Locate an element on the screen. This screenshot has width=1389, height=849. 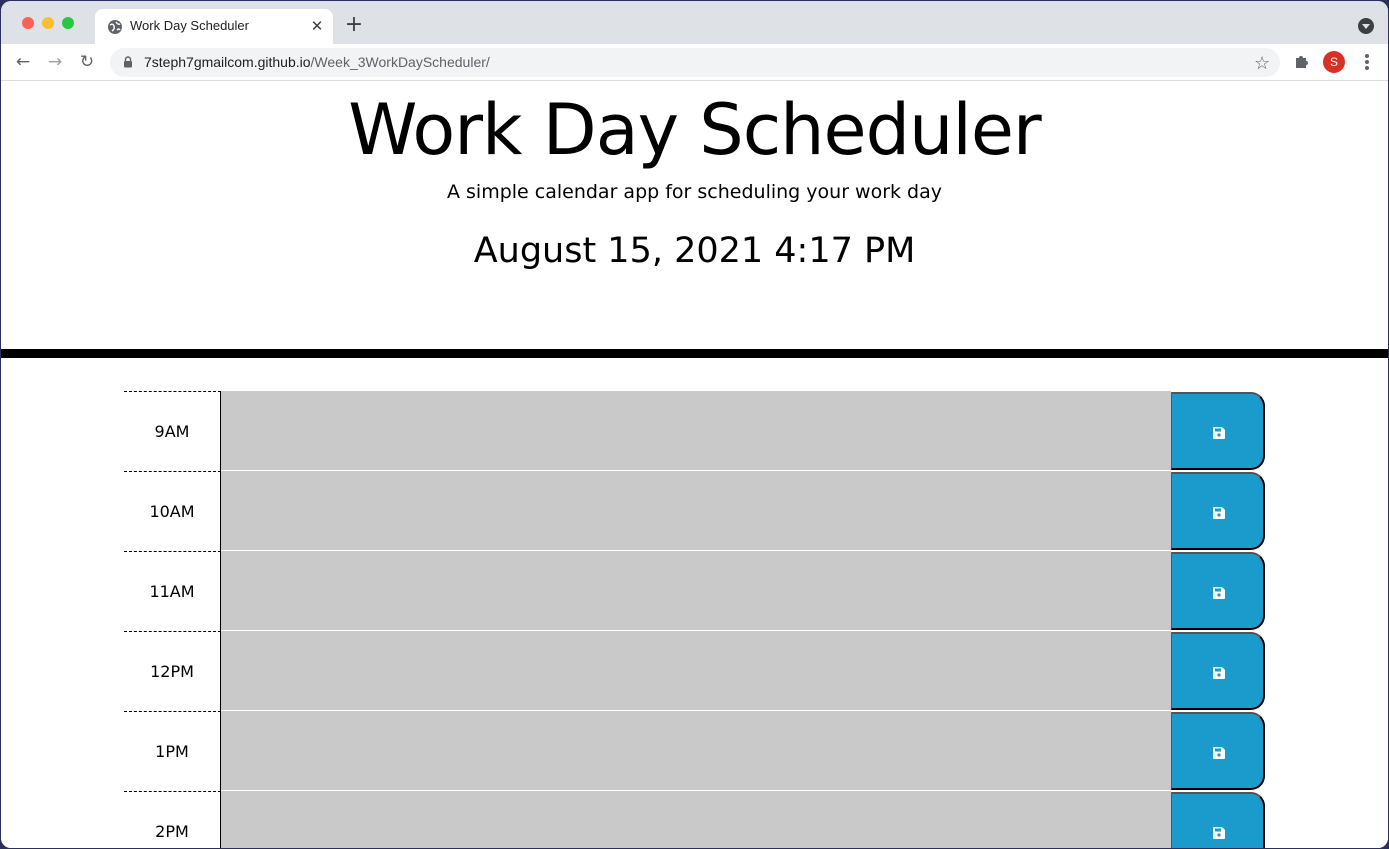
maximize-window-button is located at coordinates (68, 23).